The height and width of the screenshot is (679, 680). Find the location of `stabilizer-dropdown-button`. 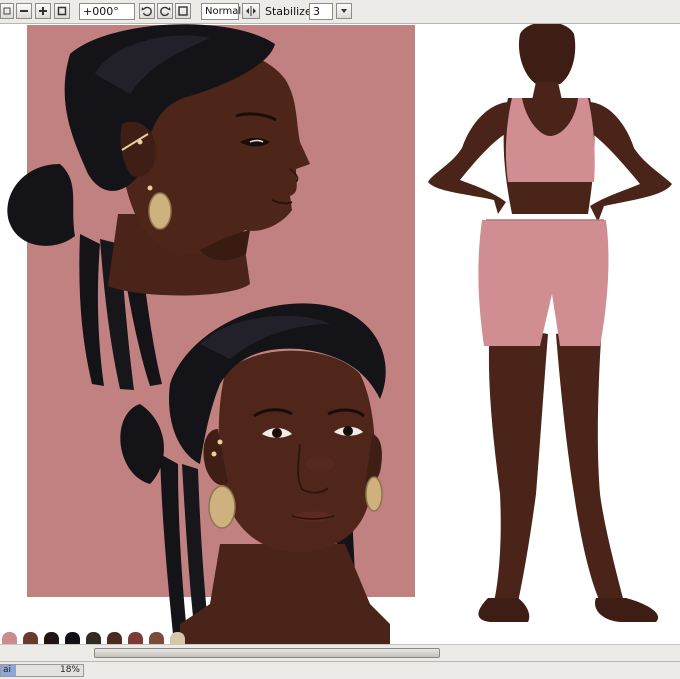

stabilizer-dropdown-button is located at coordinates (344, 11).